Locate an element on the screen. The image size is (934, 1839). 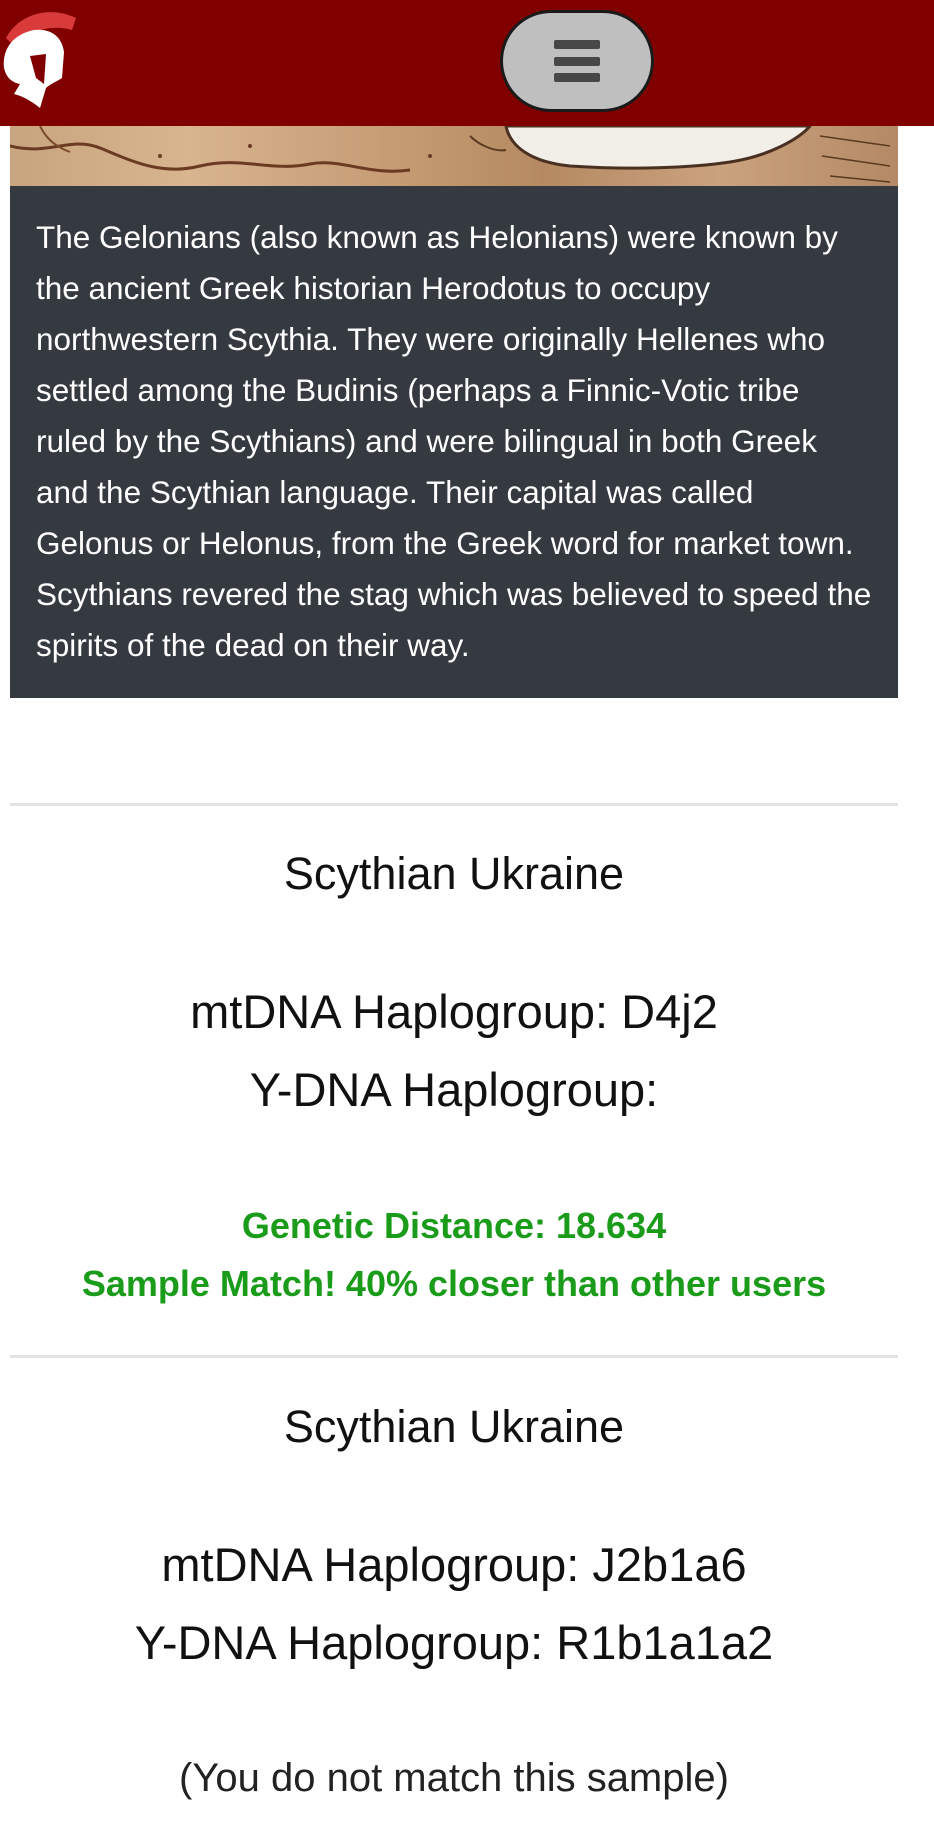
genetic-distance: Genetic Distance: 18.634 is located at coordinates (454, 1225).